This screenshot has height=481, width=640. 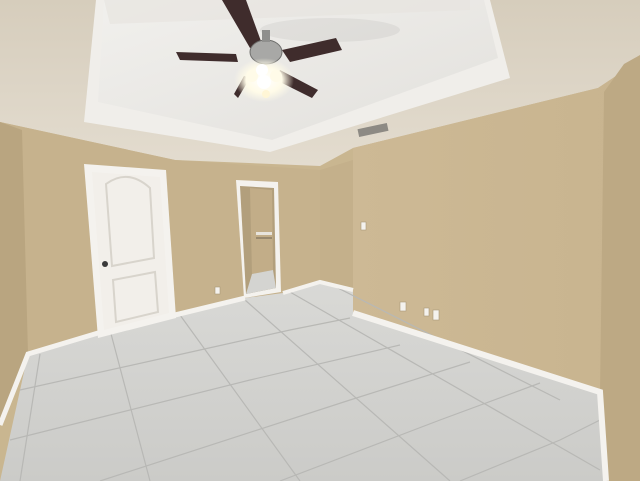 I want to click on back-wall, so click(x=336, y=225).